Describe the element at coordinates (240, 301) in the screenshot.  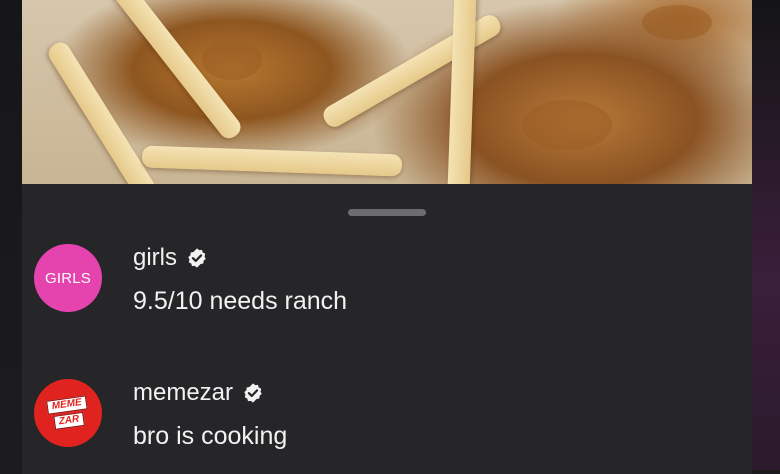
I see `comment-text: 9.5/10 needs ranch` at that location.